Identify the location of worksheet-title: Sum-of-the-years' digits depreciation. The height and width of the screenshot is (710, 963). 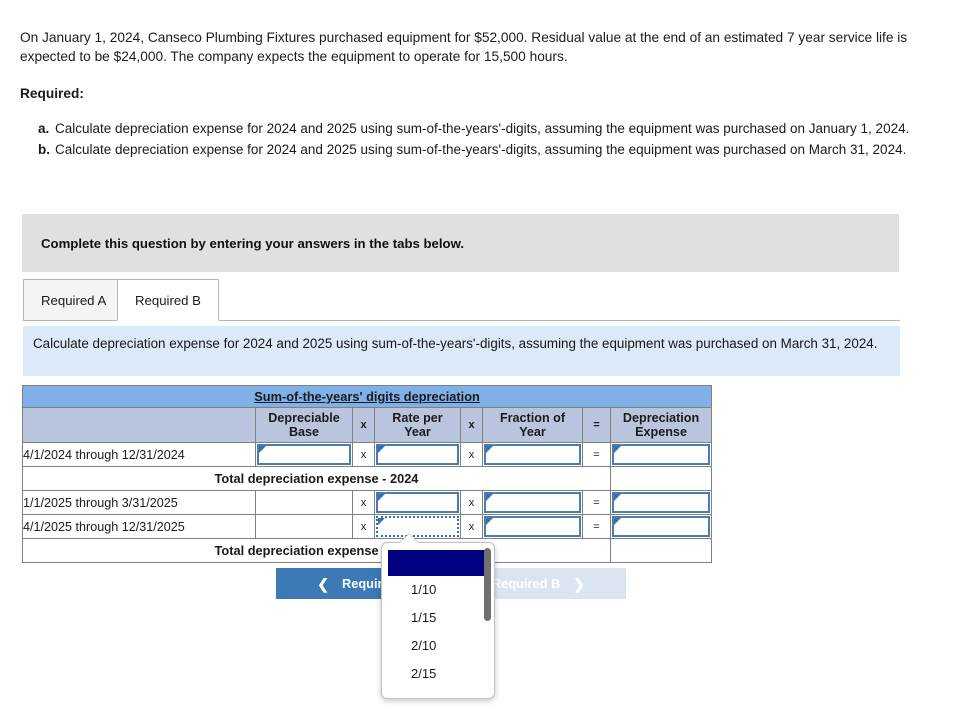
(367, 396).